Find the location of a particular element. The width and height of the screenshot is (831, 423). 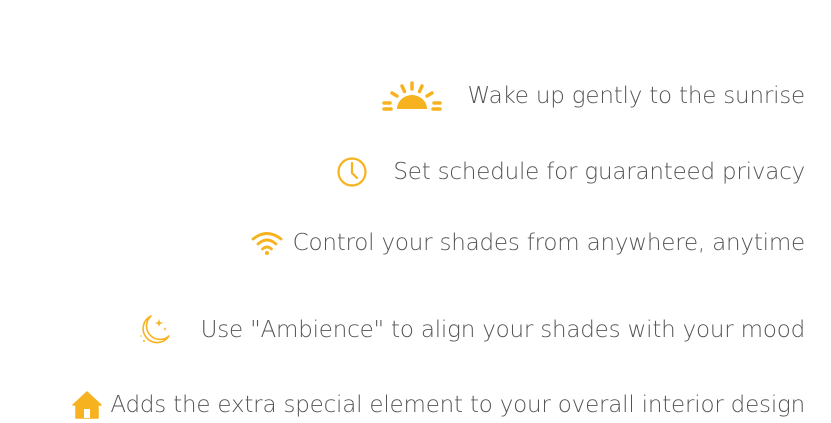

moon-stars-icon is located at coordinates (155, 330).